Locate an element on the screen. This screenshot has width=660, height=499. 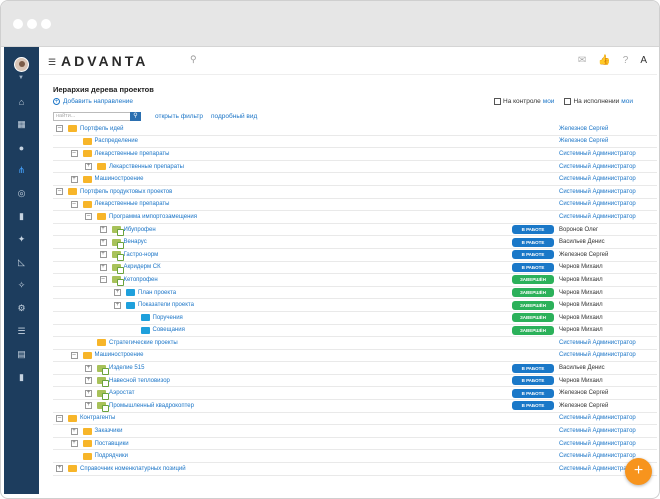
tree-row: Поручения ЗАВЕРШЁН Чернов Михаил is located at coordinates (355, 318).